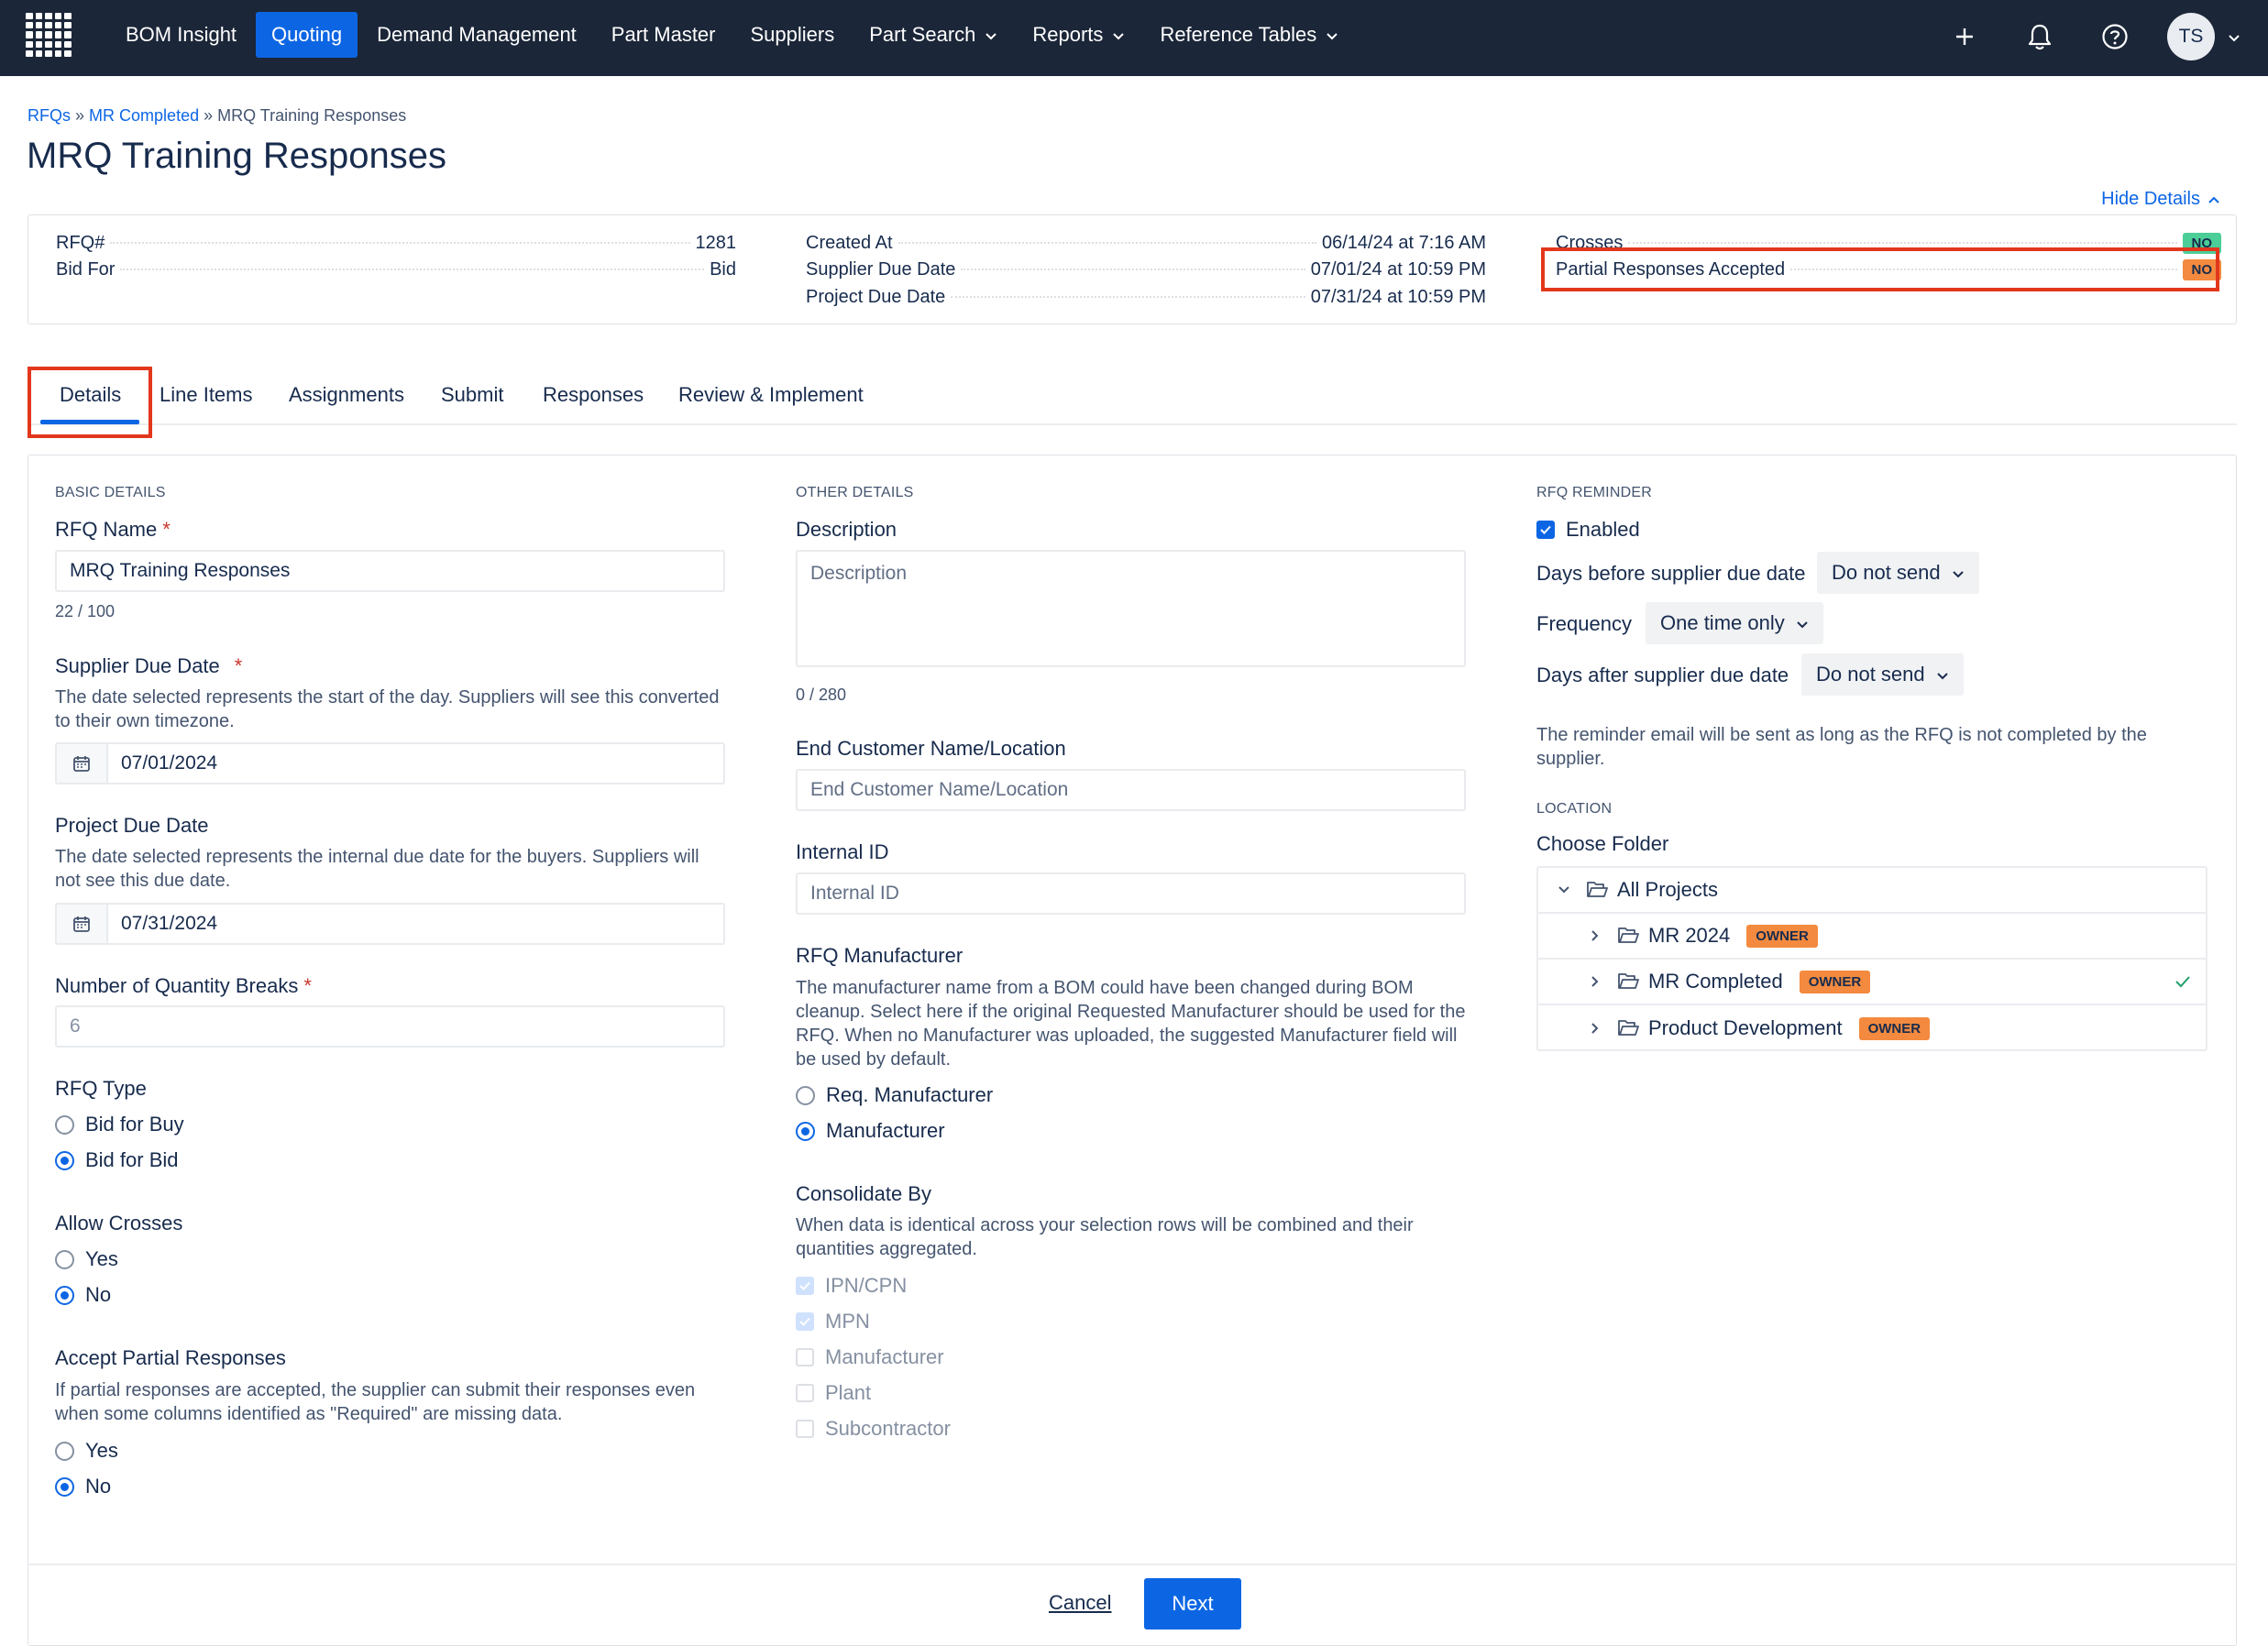  Describe the element at coordinates (1603, 529) in the screenshot. I see `checkbox-label: Enabled` at that location.